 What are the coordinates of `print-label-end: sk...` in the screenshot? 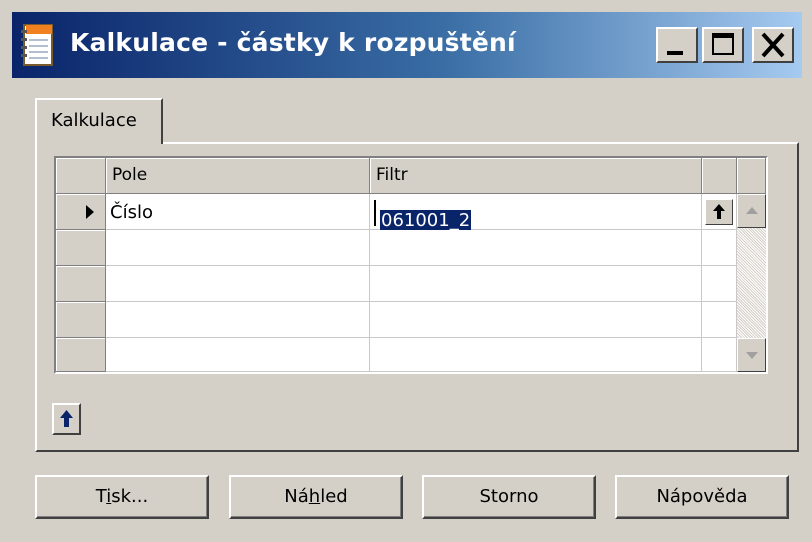 It's located at (130, 496).